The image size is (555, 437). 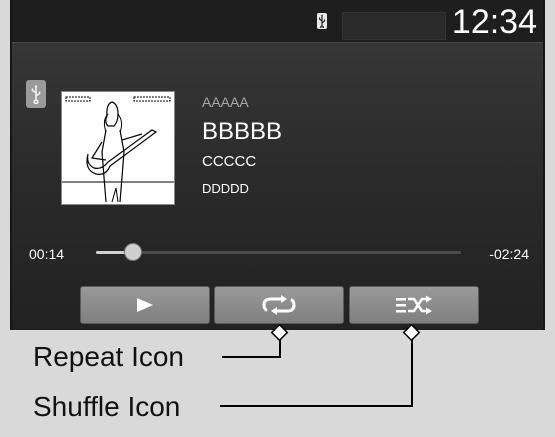 I want to click on repeat-icon-callout: Repeat Icon, so click(x=108, y=356).